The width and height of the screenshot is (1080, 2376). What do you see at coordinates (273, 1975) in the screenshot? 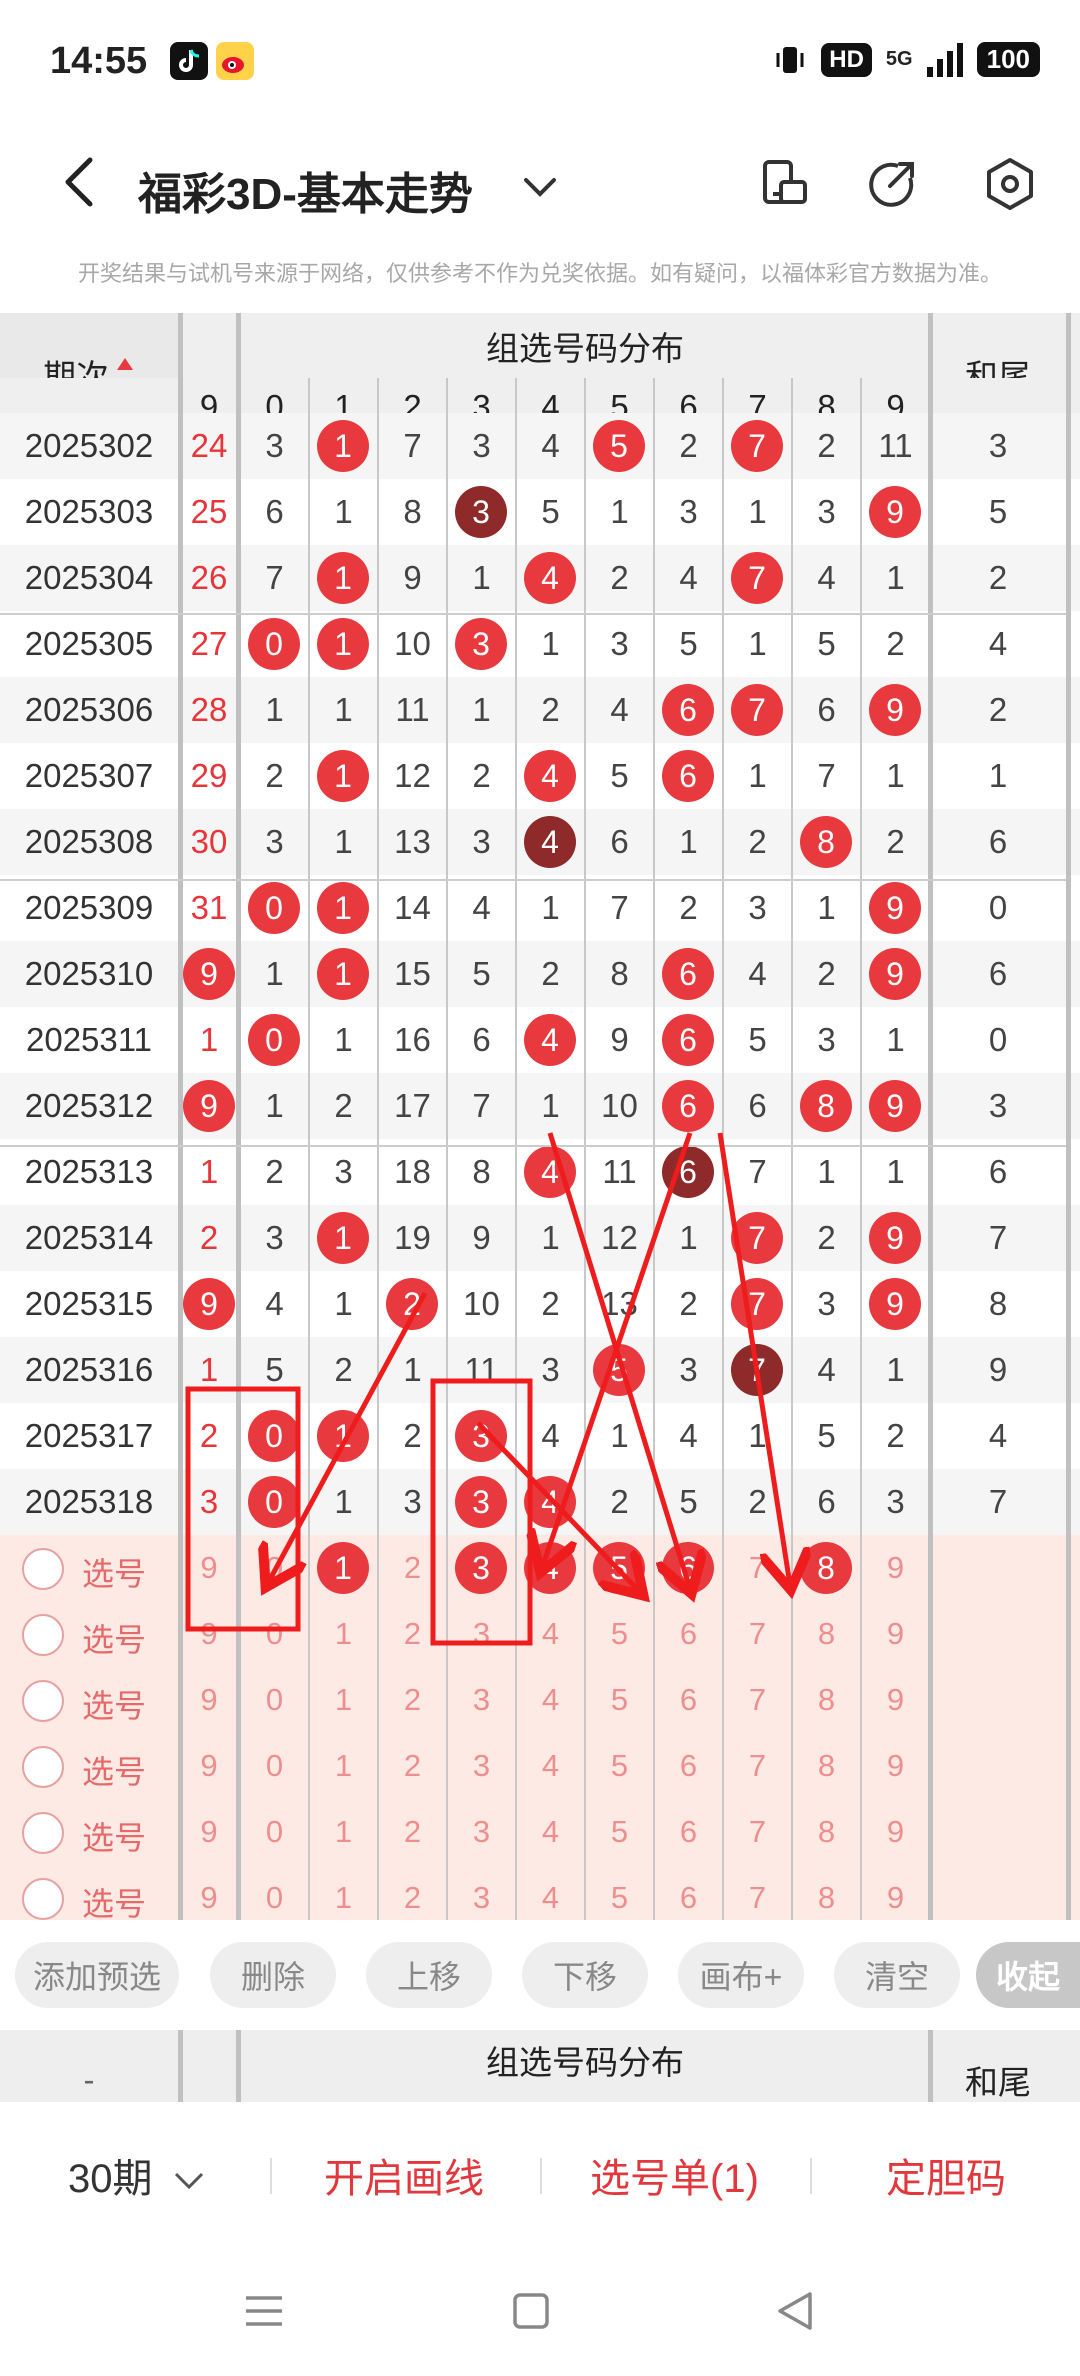
I see `delete-button: 删除` at bounding box center [273, 1975].